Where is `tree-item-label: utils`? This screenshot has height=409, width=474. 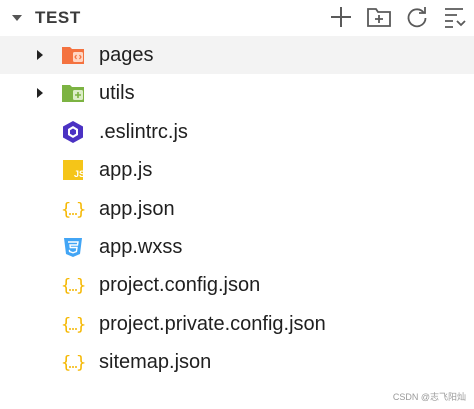 tree-item-label: utils is located at coordinates (117, 93).